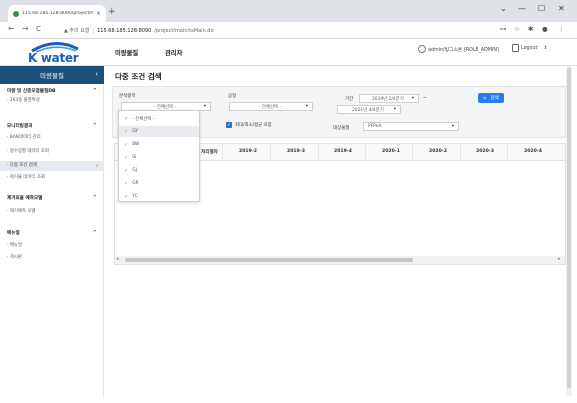 The height and width of the screenshot is (403, 577). Describe the element at coordinates (52, 126) in the screenshot. I see `sidebar-section-monitoring: 모니터링결과 ^` at that location.